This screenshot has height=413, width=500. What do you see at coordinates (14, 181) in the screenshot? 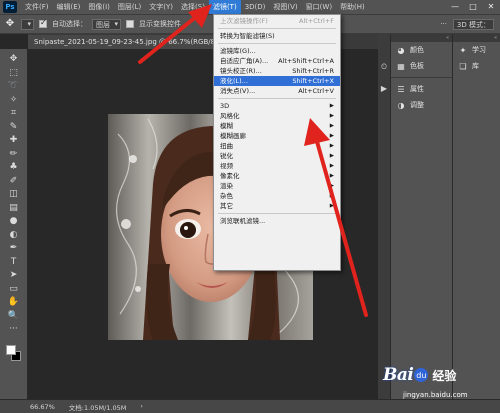
I see `history-brush-icon: ✐` at bounding box center [14, 181].